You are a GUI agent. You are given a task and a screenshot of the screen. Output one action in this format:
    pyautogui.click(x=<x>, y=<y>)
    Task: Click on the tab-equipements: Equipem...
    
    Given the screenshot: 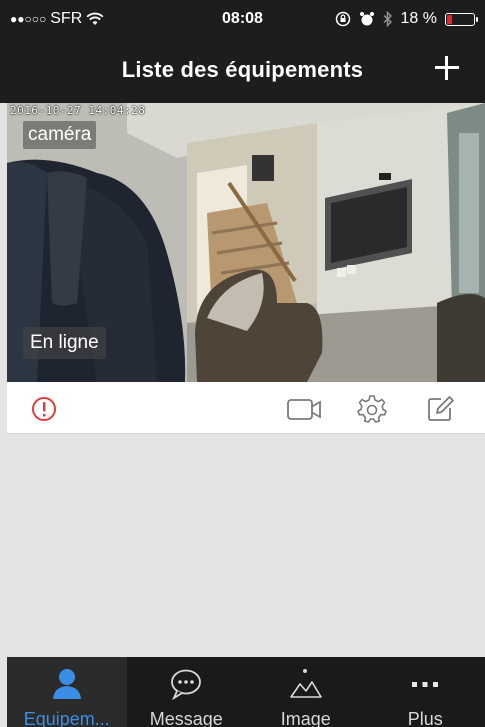 What is the action you would take?
    pyautogui.click(x=67, y=692)
    